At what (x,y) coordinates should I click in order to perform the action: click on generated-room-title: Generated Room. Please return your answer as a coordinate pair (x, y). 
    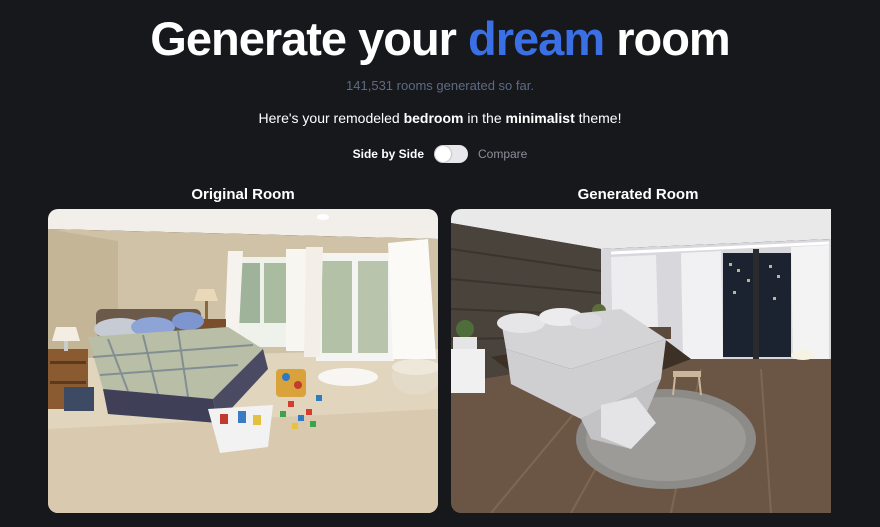
    Looking at the image, I should click on (638, 194).